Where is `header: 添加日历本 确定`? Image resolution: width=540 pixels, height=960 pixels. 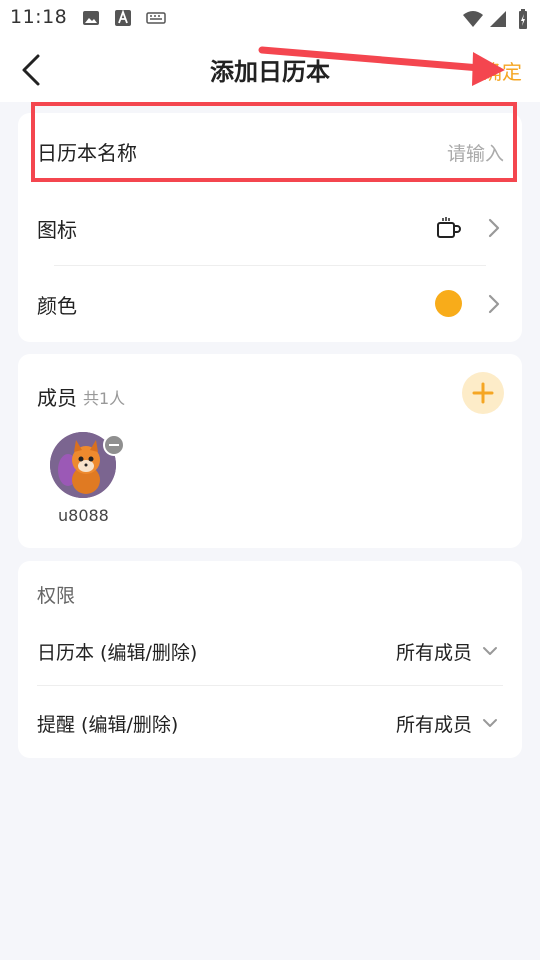 header: 添加日历本 确定 is located at coordinates (270, 69).